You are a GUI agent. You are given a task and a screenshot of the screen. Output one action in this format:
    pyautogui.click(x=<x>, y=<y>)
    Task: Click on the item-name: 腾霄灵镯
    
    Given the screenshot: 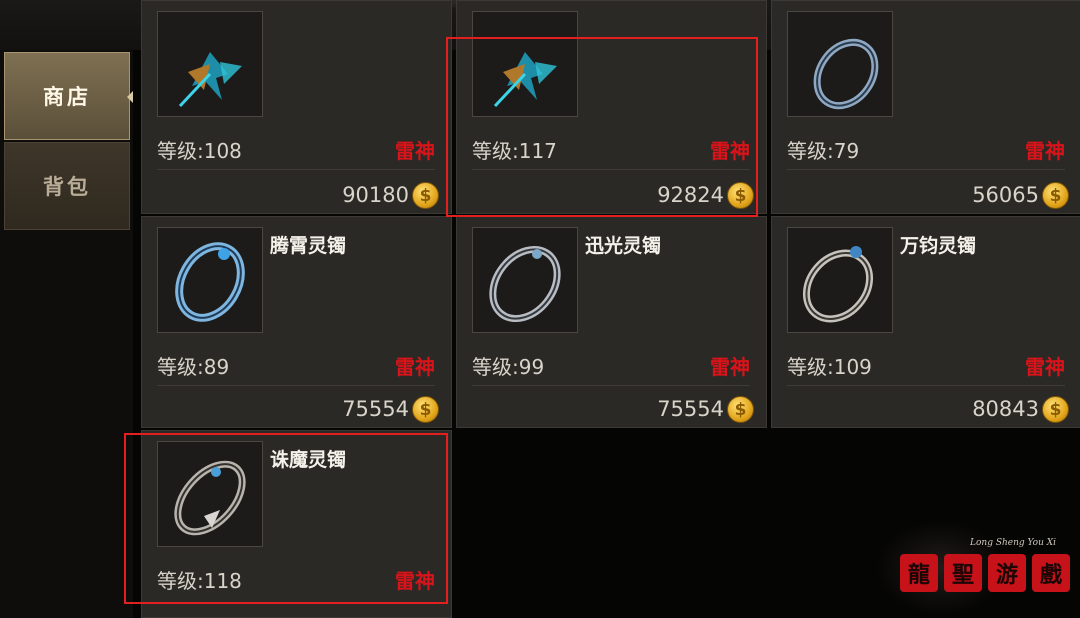 What is the action you would take?
    pyautogui.click(x=308, y=246)
    